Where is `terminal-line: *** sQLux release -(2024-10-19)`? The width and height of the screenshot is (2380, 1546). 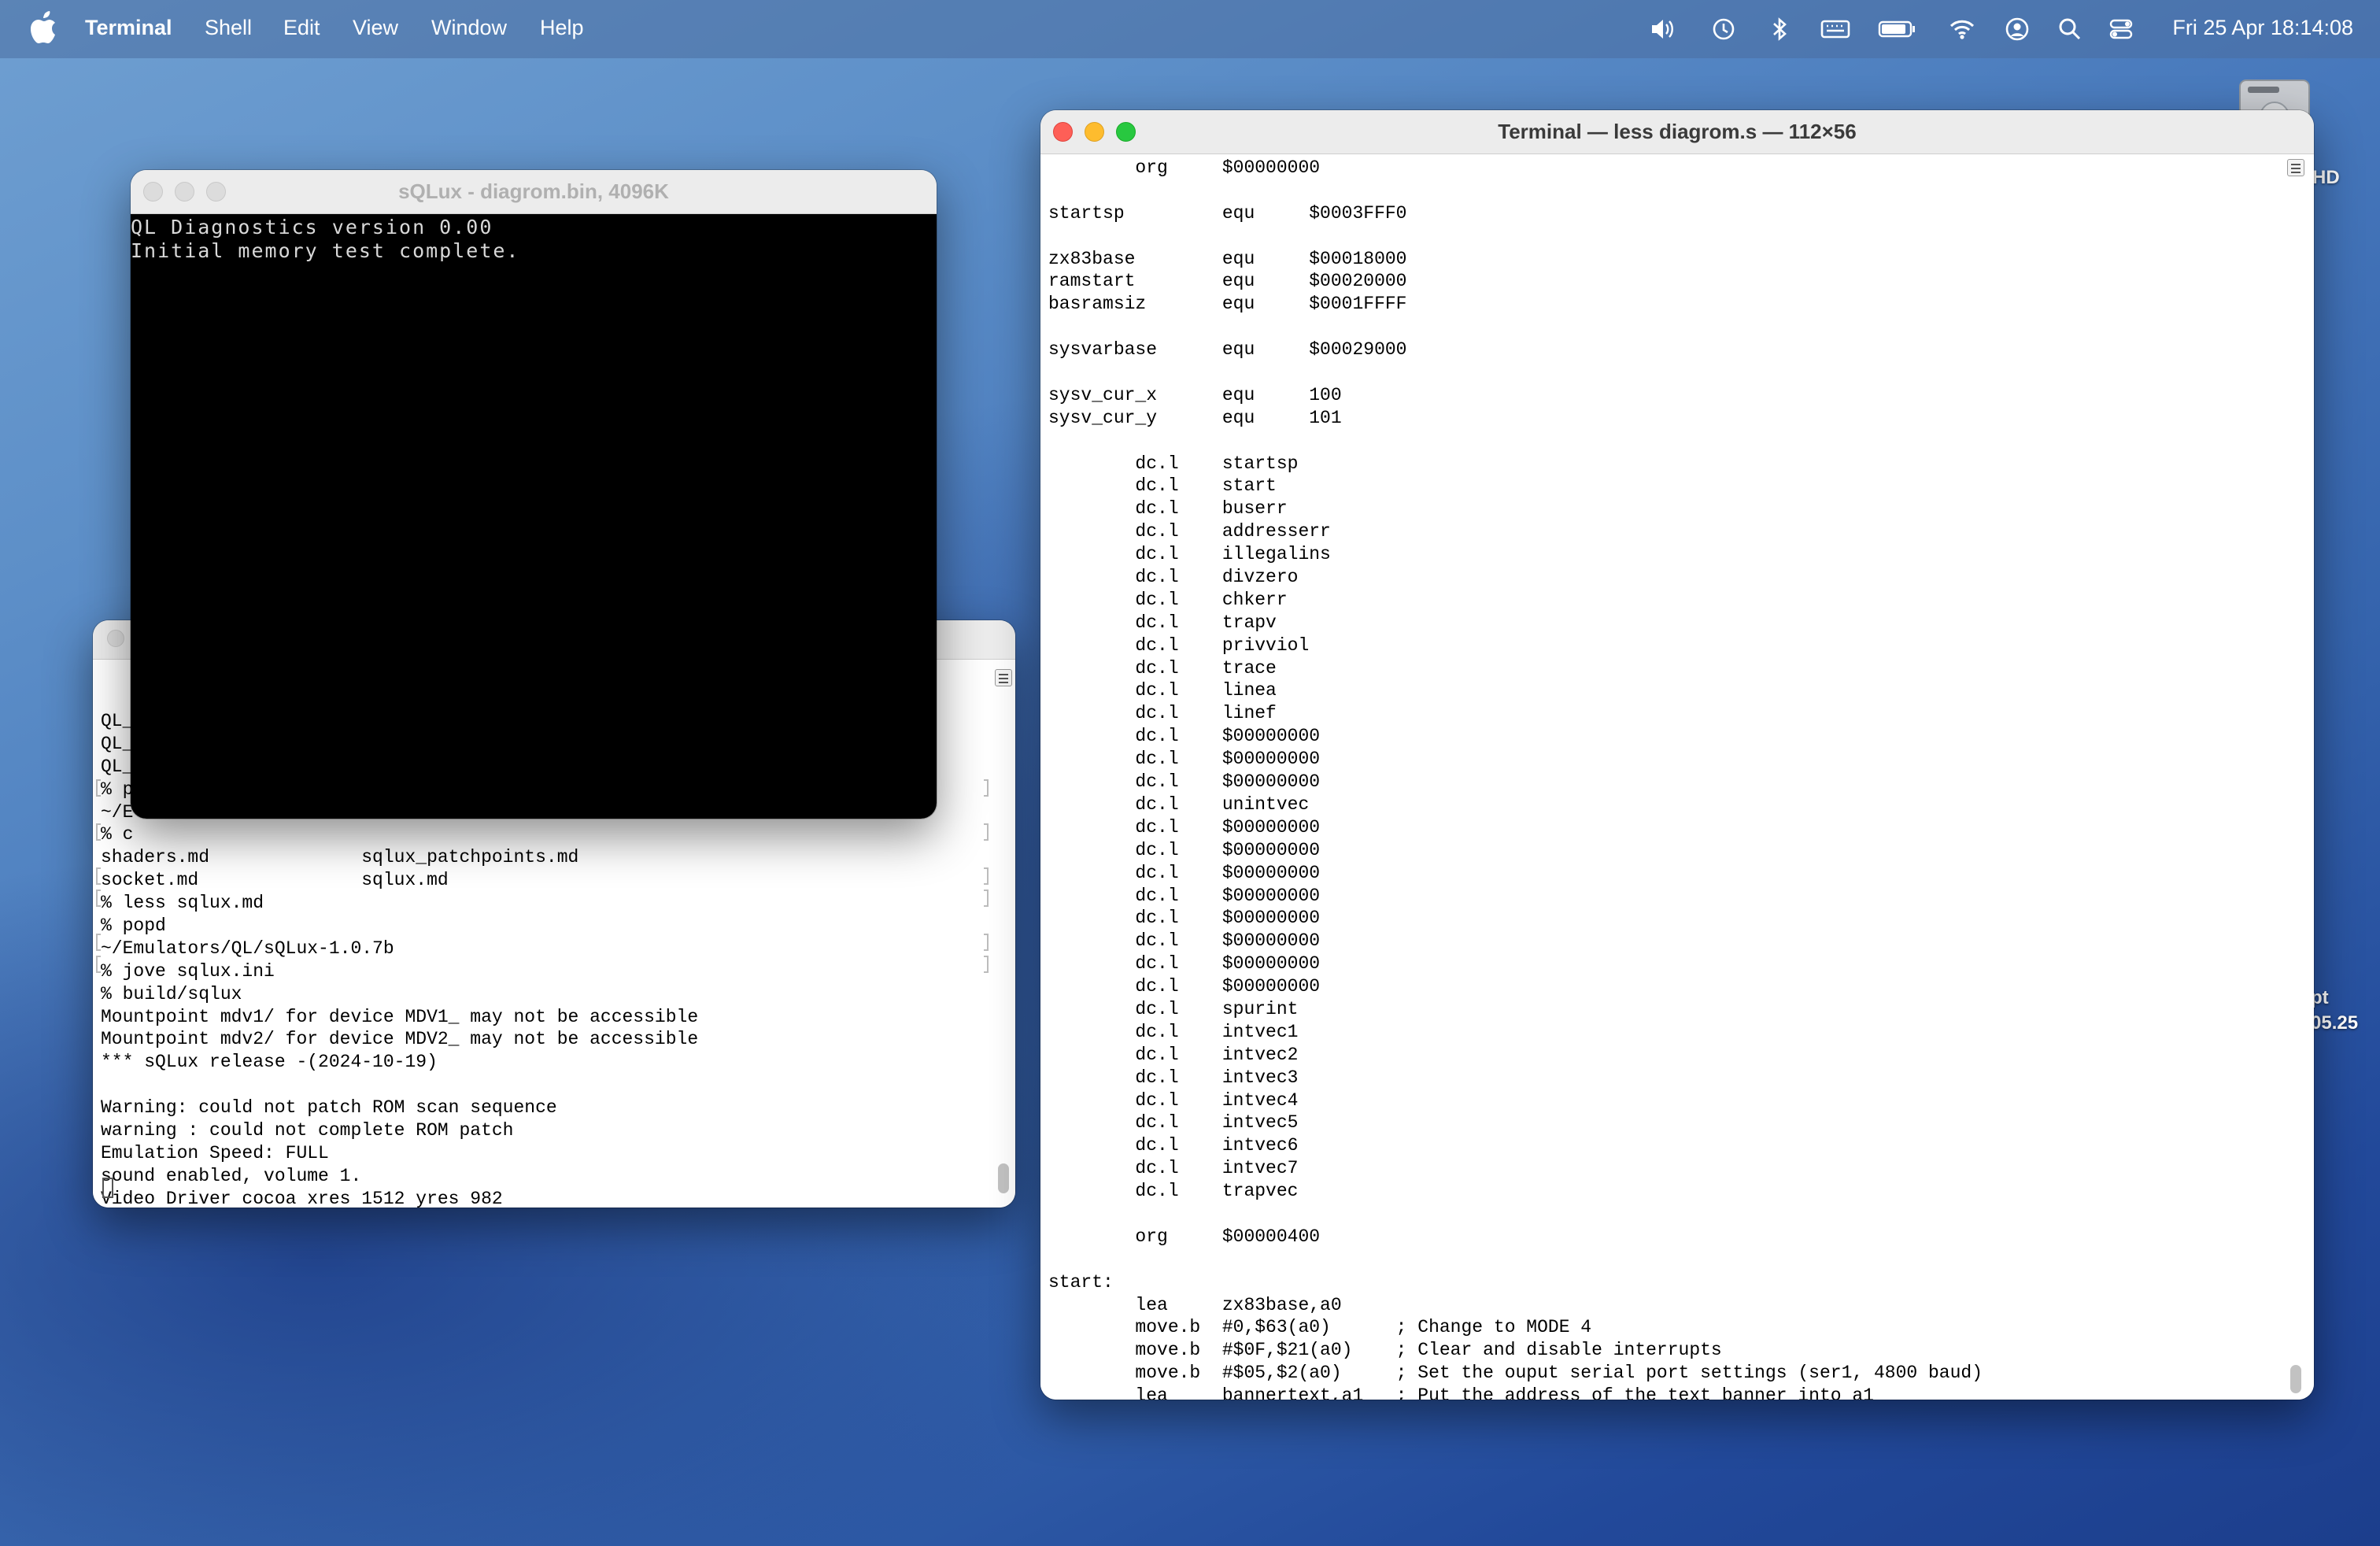 terminal-line: *** sQLux release -(2024-10-19) is located at coordinates (269, 1062).